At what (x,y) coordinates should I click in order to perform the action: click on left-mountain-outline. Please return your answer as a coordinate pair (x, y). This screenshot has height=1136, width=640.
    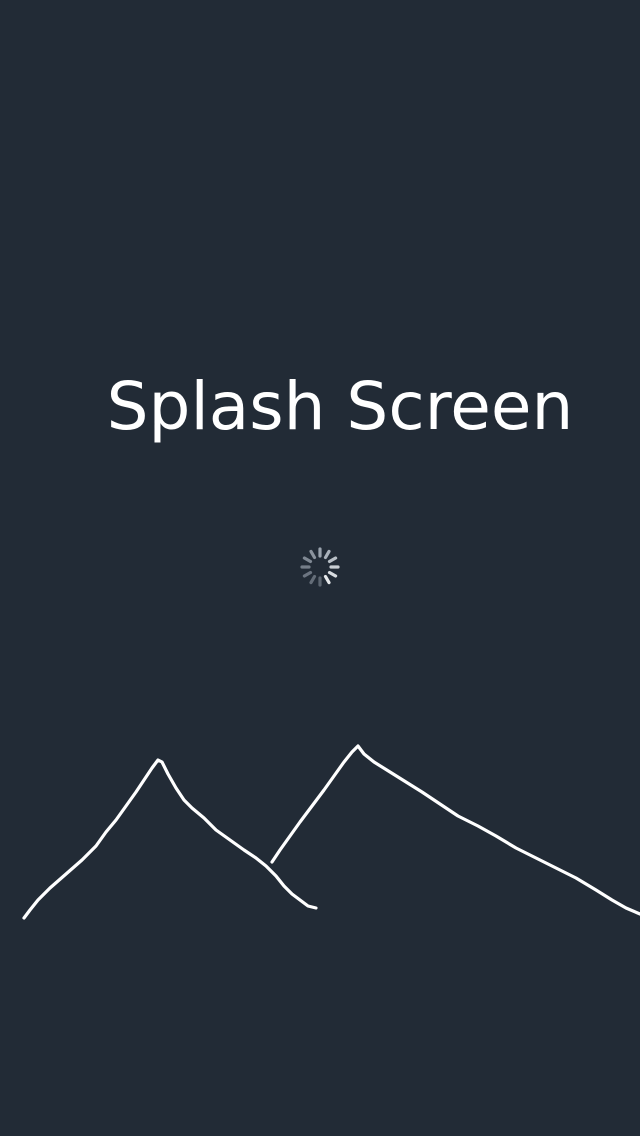
    Looking at the image, I should click on (170, 839).